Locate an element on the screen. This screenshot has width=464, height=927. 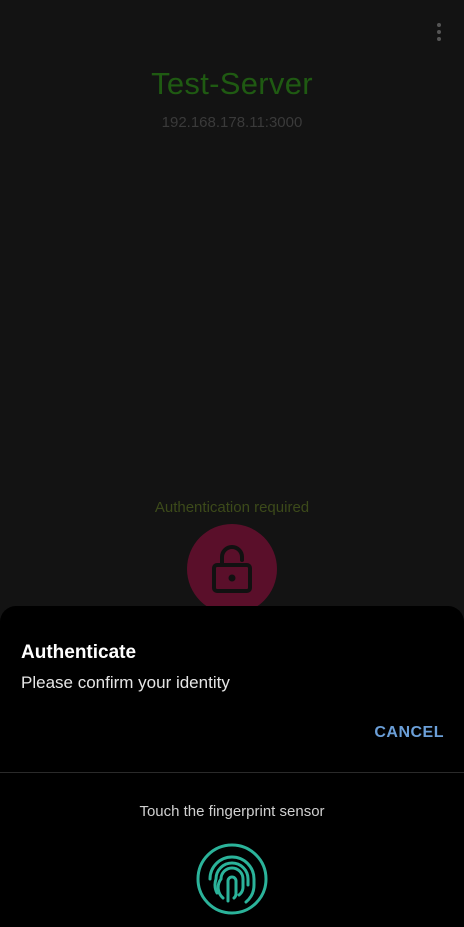
fingerprint-icon is located at coordinates (232, 879).